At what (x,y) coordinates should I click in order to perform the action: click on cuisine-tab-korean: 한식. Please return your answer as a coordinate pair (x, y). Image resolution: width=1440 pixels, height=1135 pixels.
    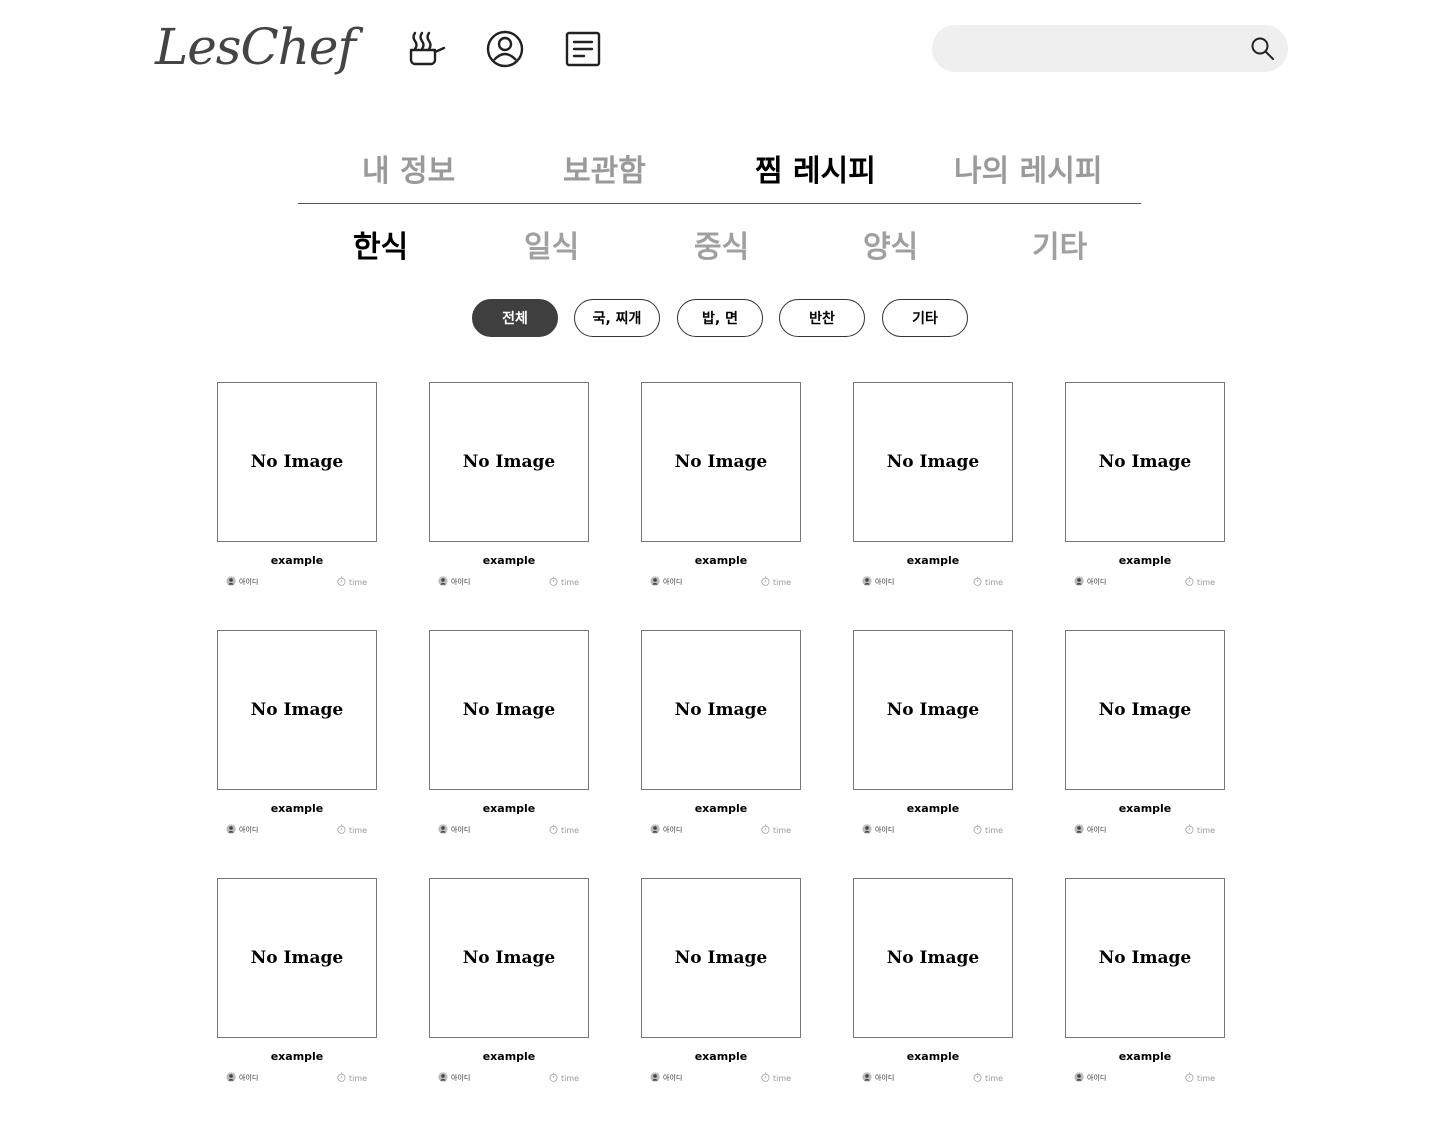
    Looking at the image, I should click on (380, 244).